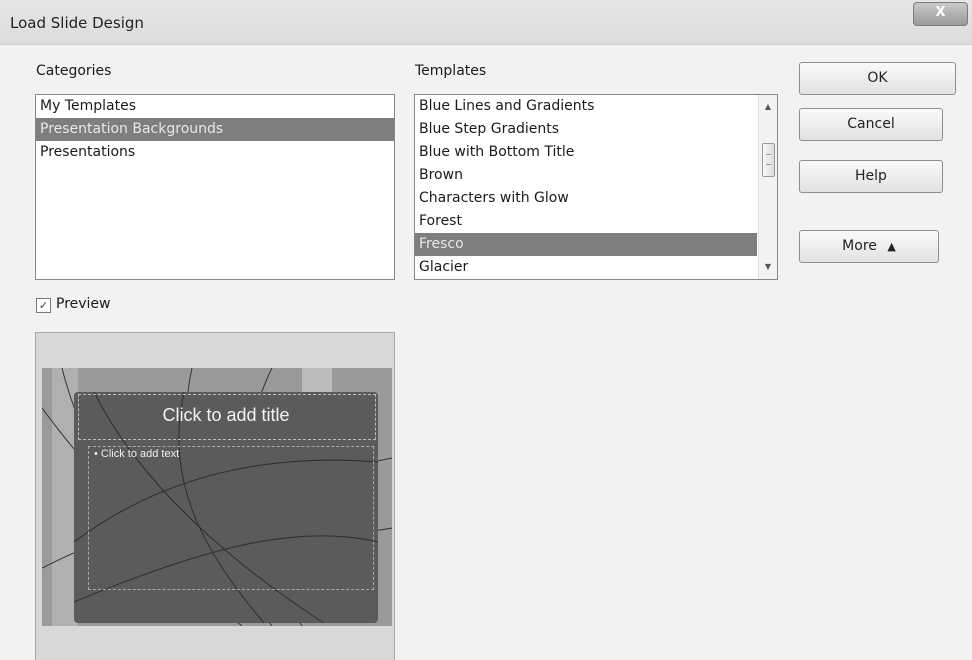 This screenshot has height=660, width=972. What do you see at coordinates (871, 124) in the screenshot?
I see `cancel-button: Cancel` at bounding box center [871, 124].